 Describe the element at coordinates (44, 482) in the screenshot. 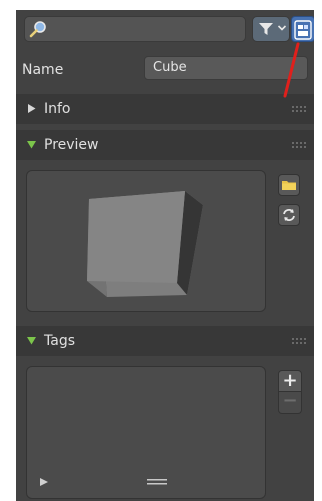

I see `list-expand-triangle-icon` at that location.